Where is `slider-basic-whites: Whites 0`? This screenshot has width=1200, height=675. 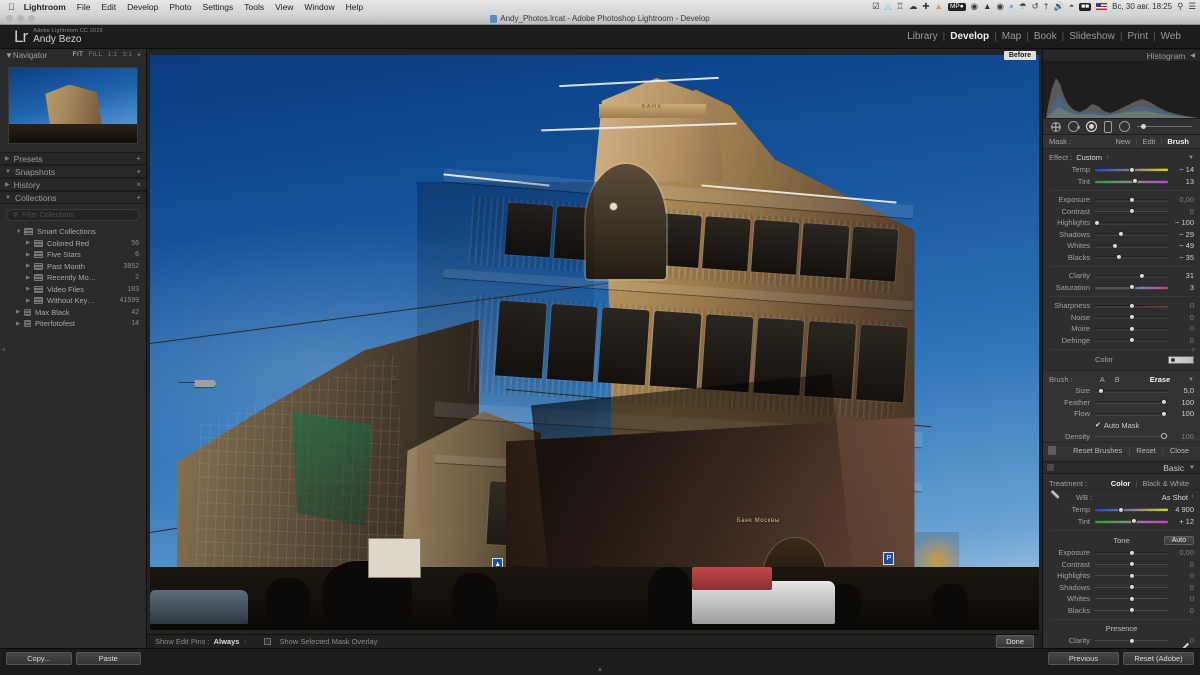
slider-basic-whites: Whites 0 is located at coordinates (1121, 599).